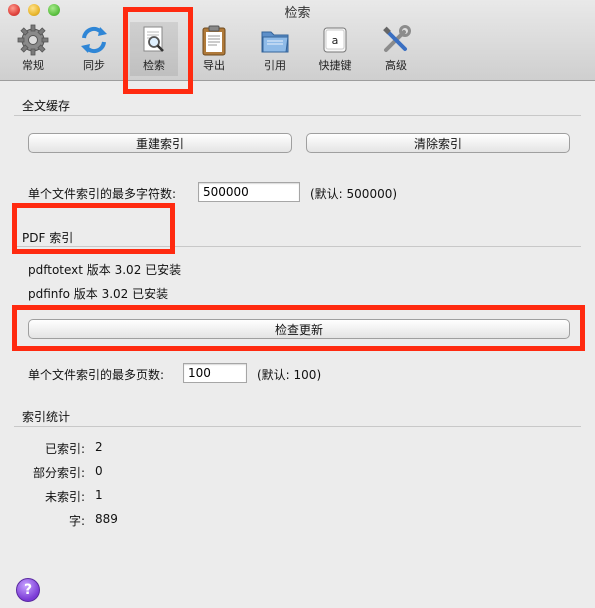  I want to click on tab-label: 快捷键, so click(335, 65).